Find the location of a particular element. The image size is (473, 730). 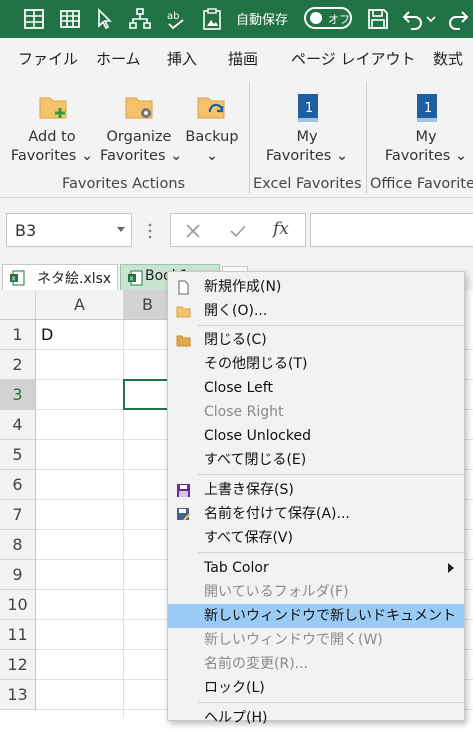

menu-item-close-right: Close Right is located at coordinates (316, 412).